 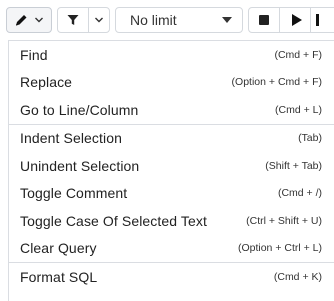 What do you see at coordinates (34, 54) in the screenshot?
I see `menu-item-label: Find` at bounding box center [34, 54].